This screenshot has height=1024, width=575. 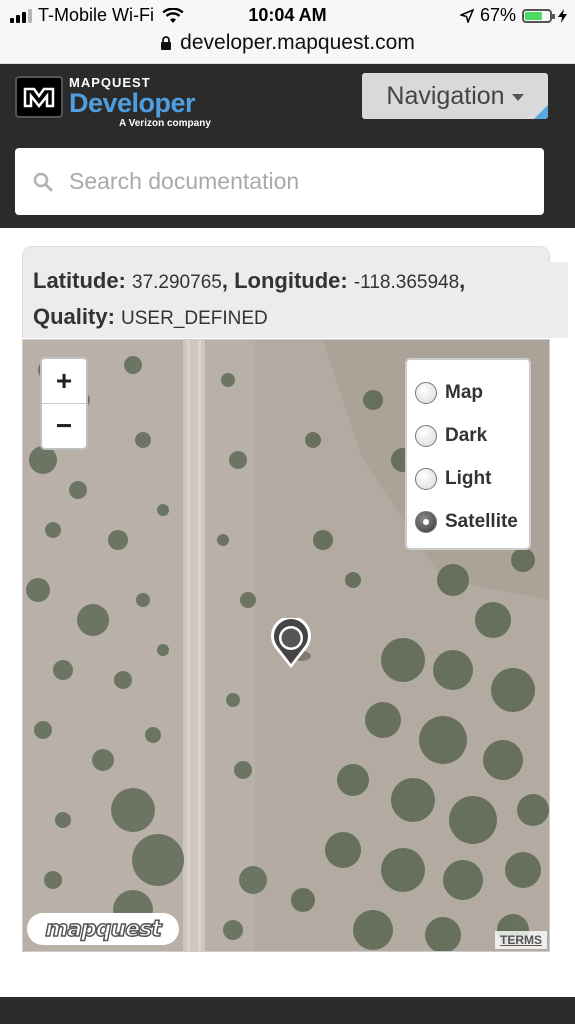 I want to click on radio-map, so click(x=426, y=393).